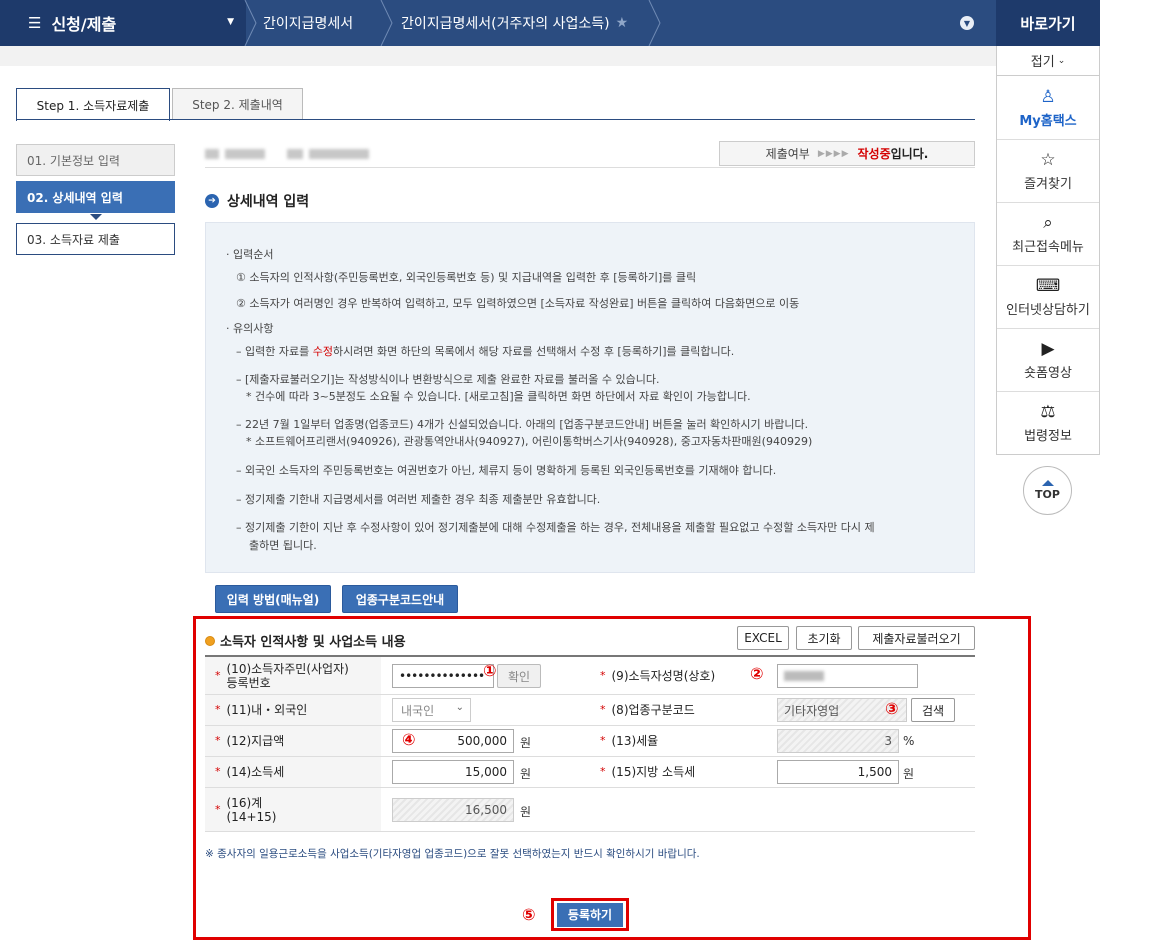 The height and width of the screenshot is (947, 1162). Describe the element at coordinates (95, 197) in the screenshot. I see `step-detail-input: 02. 상세내역 입력` at that location.